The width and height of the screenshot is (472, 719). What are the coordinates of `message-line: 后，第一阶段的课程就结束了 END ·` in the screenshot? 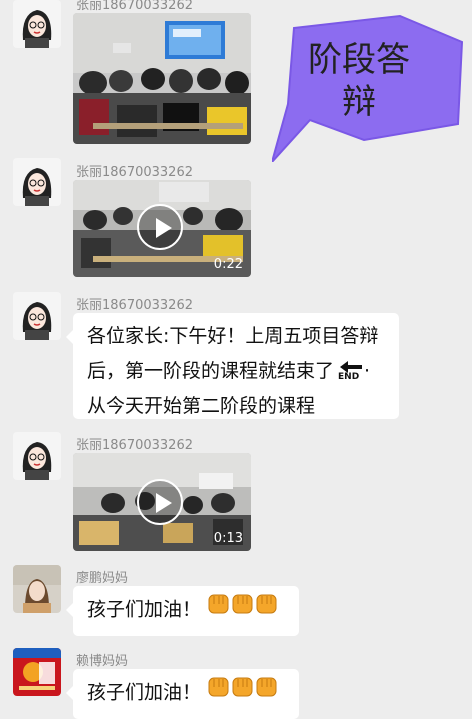 It's located at (236, 371).